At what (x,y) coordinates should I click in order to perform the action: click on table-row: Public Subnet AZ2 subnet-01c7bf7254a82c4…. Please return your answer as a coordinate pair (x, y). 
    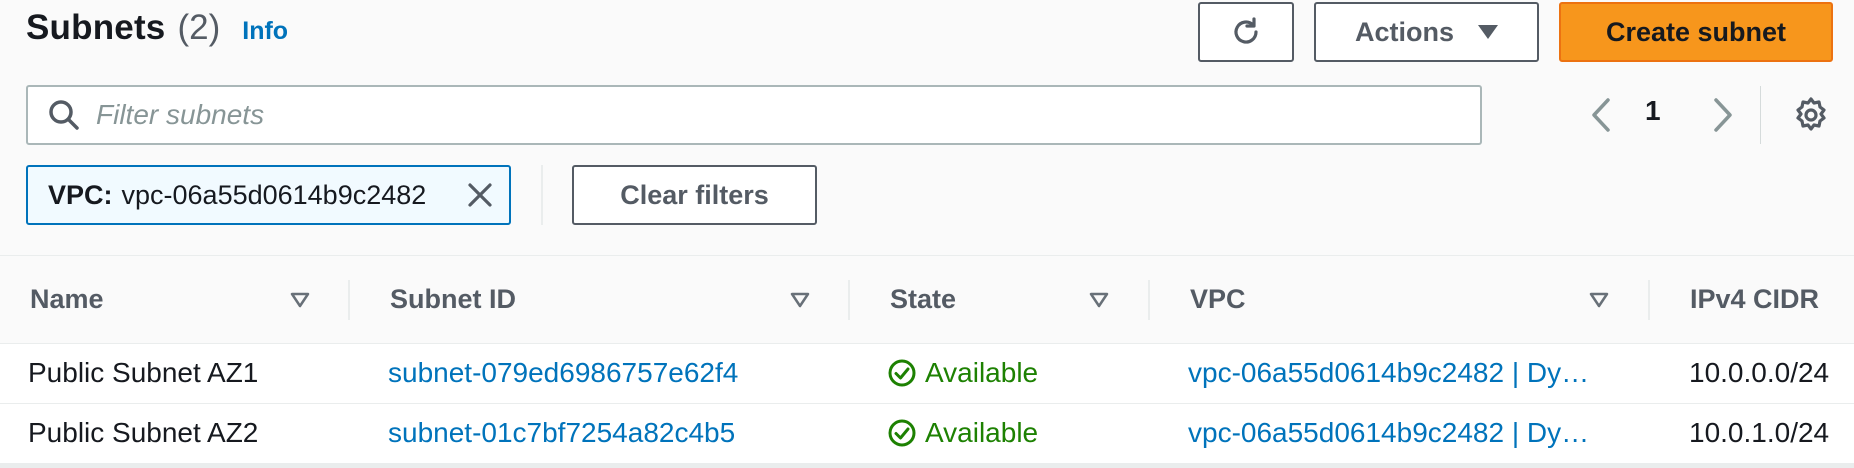
    Looking at the image, I should click on (927, 434).